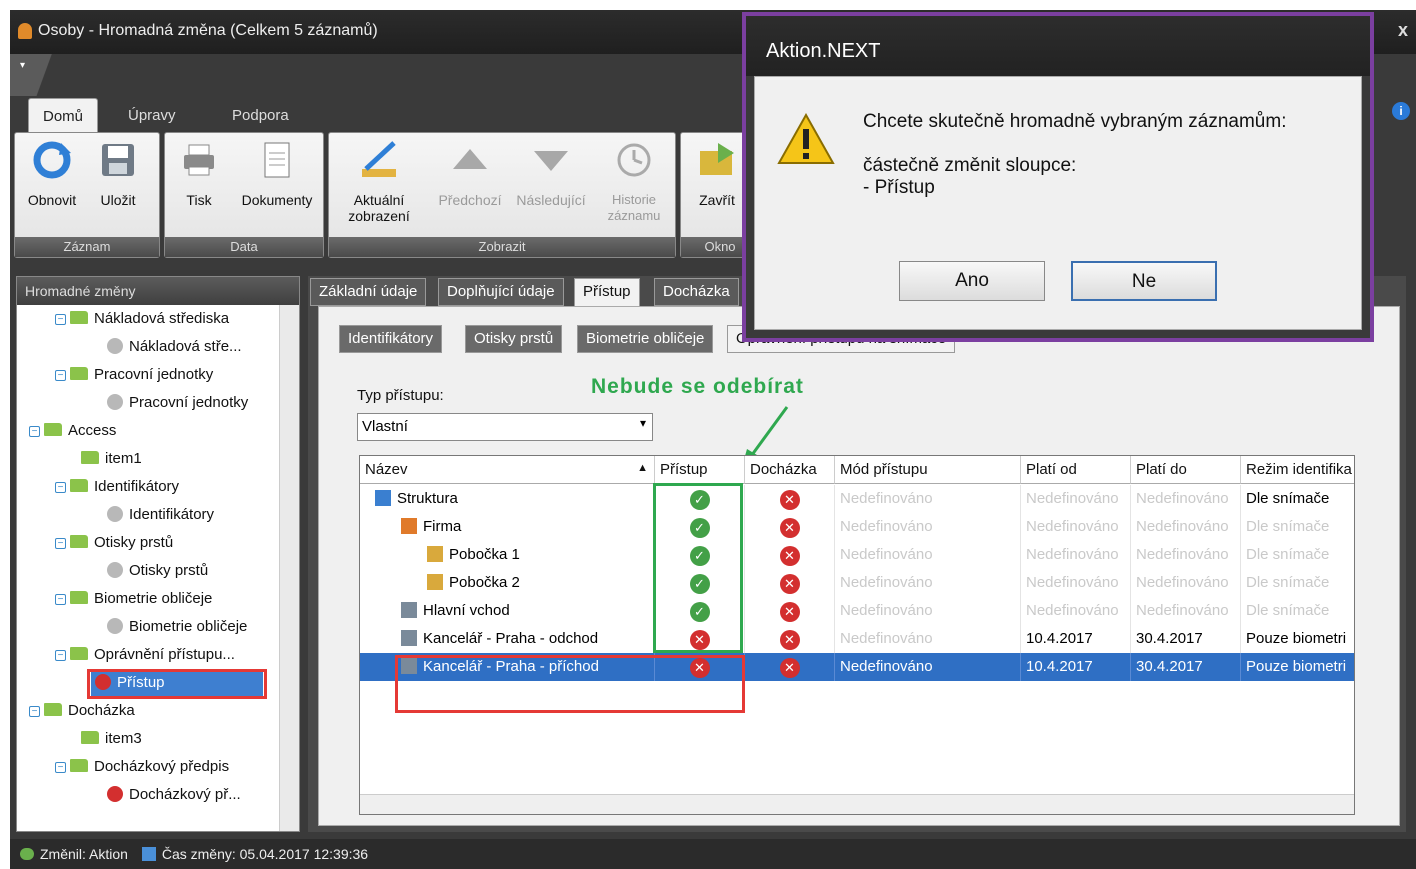 The height and width of the screenshot is (869, 1416). What do you see at coordinates (72, 432) in the screenshot?
I see `tree-item: − Access` at bounding box center [72, 432].